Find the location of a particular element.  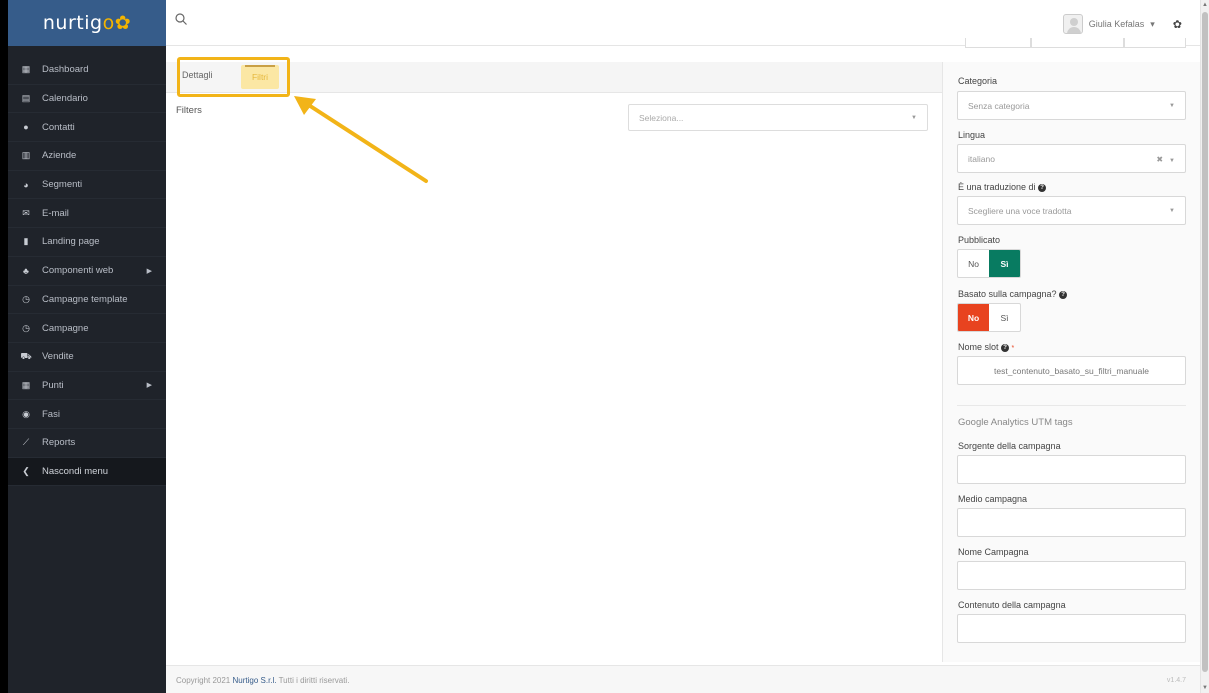

line-chart-icon: ⟋ is located at coordinates (26, 442).